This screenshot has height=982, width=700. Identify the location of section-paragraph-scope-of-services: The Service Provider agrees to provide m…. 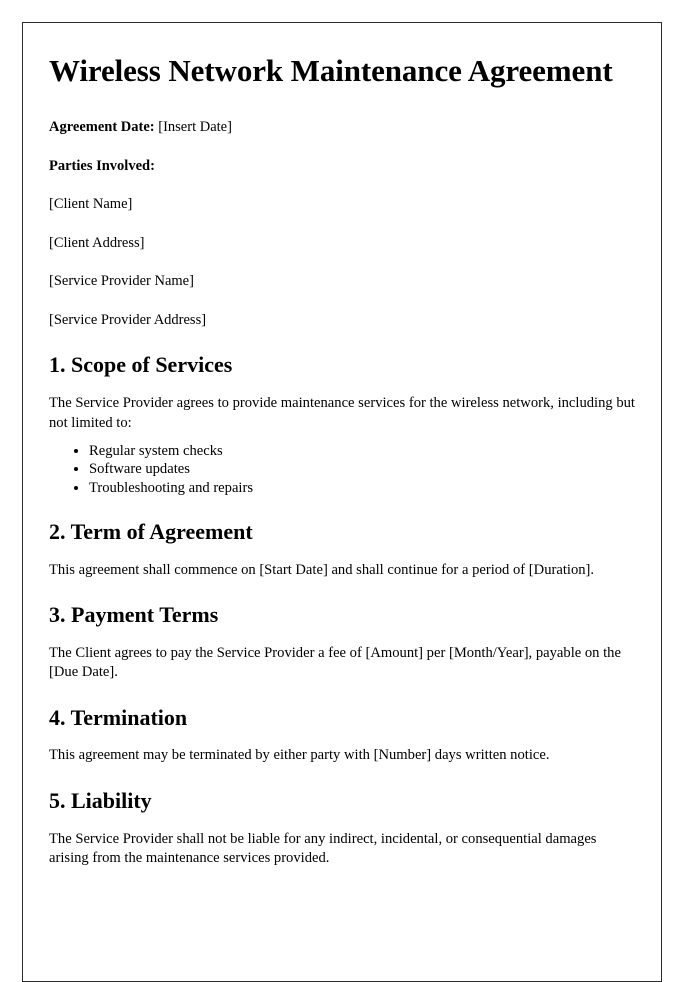
(342, 413).